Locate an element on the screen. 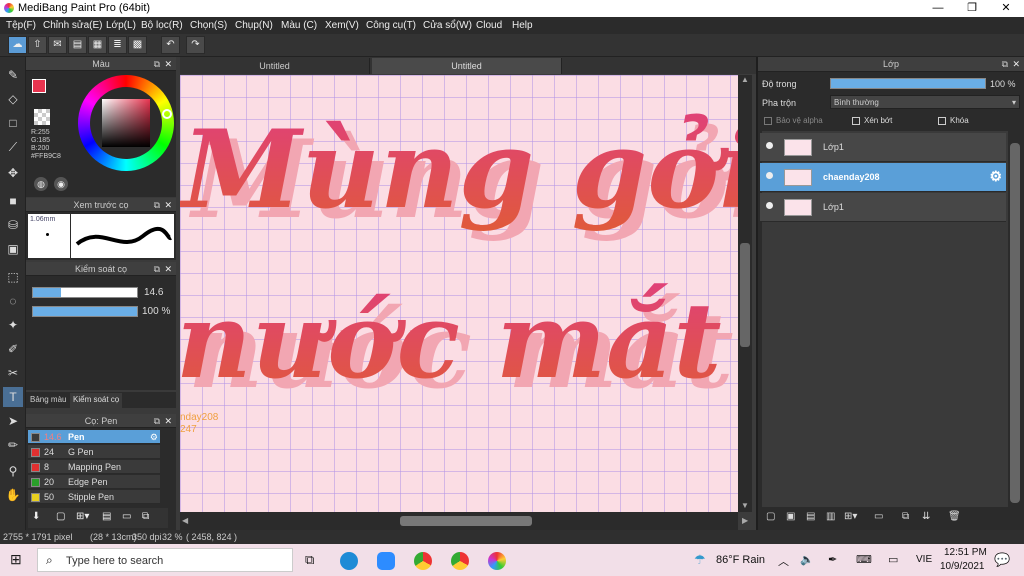 Image resolution: width=1024 pixels, height=576 pixels. scroll-up-icon: ▲ is located at coordinates (745, 79).